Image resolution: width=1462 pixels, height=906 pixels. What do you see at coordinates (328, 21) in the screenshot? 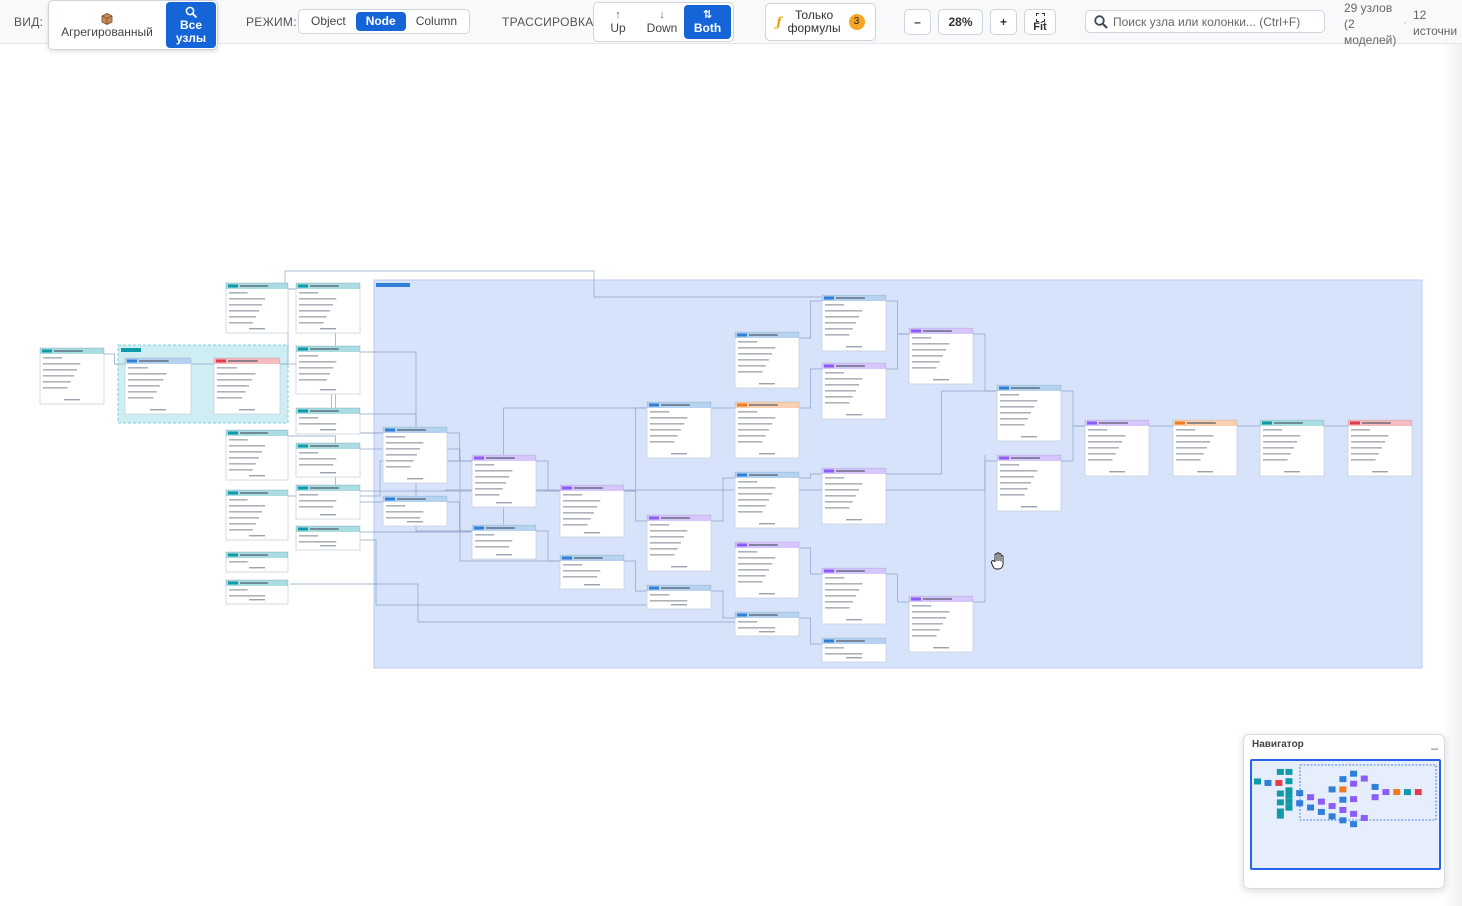
I see `mode-object-button: Object` at bounding box center [328, 21].